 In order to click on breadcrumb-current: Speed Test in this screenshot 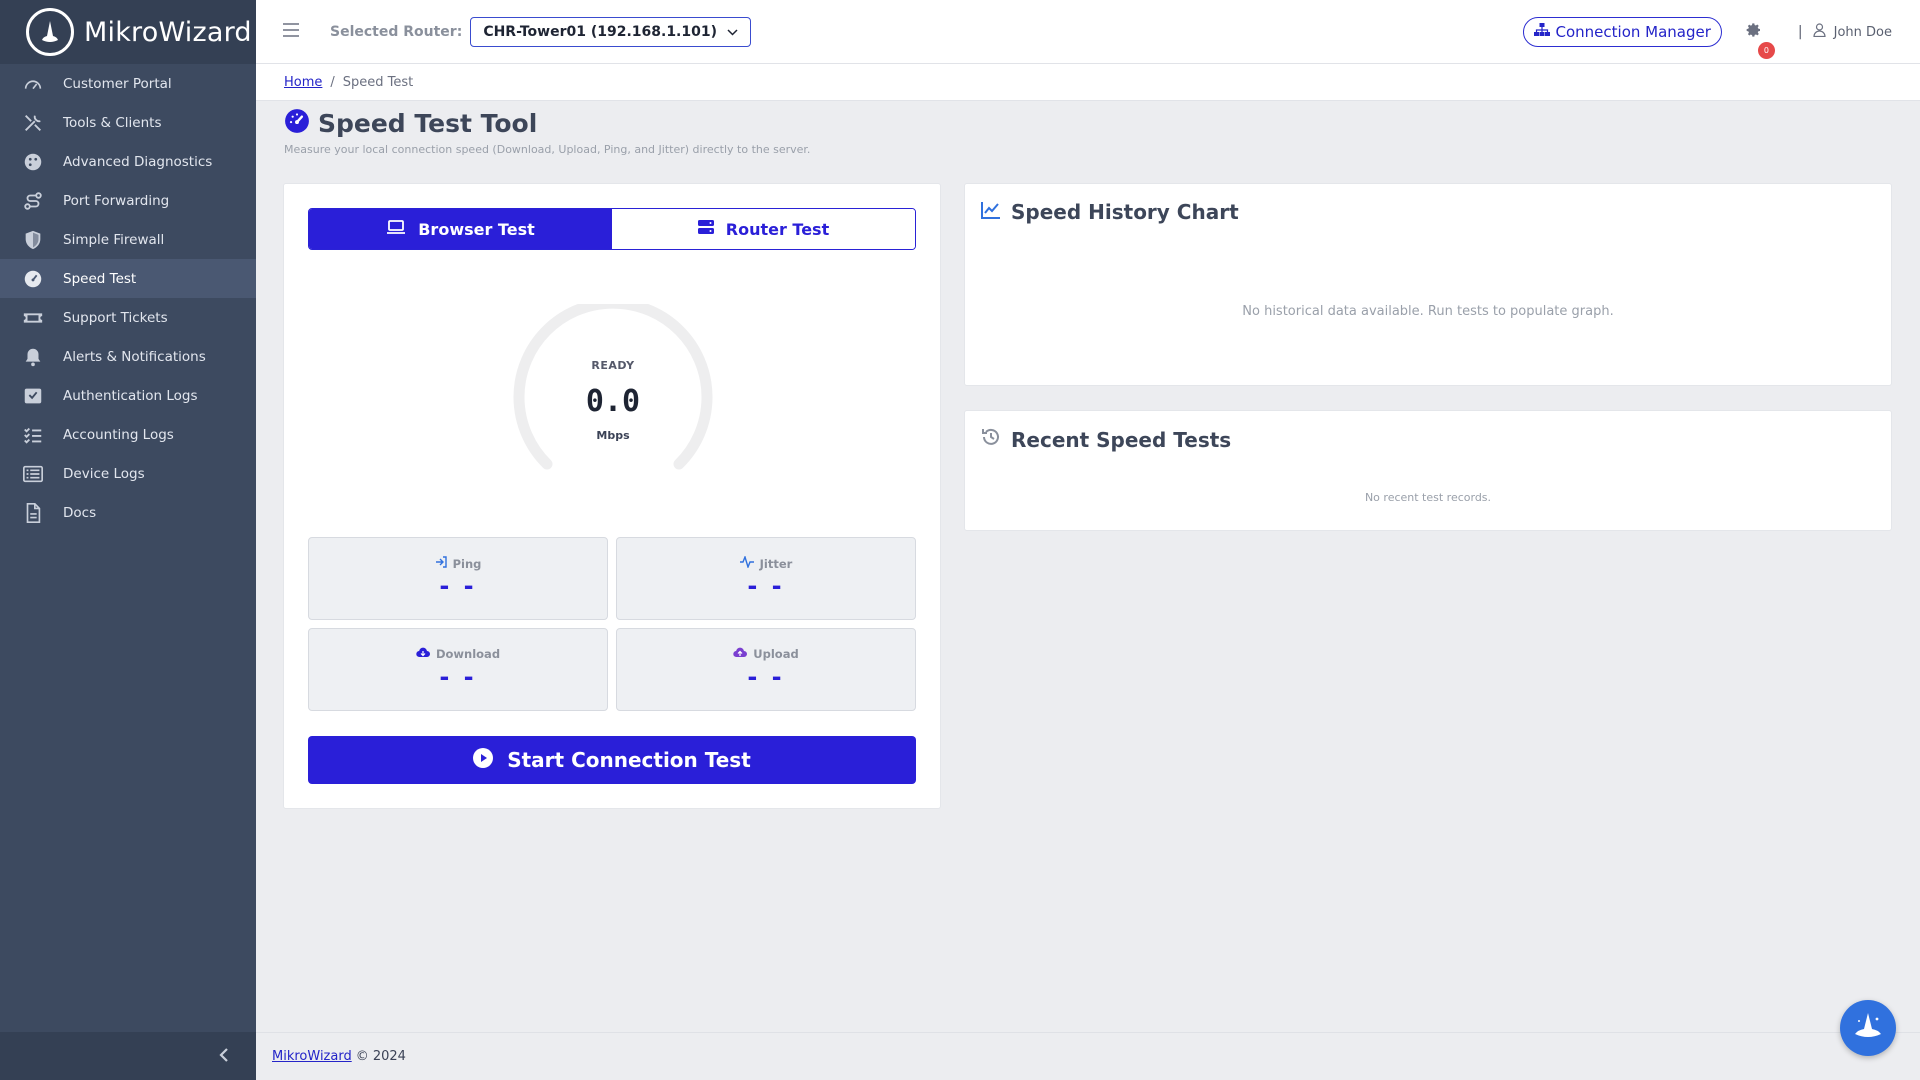, I will do `click(378, 82)`.